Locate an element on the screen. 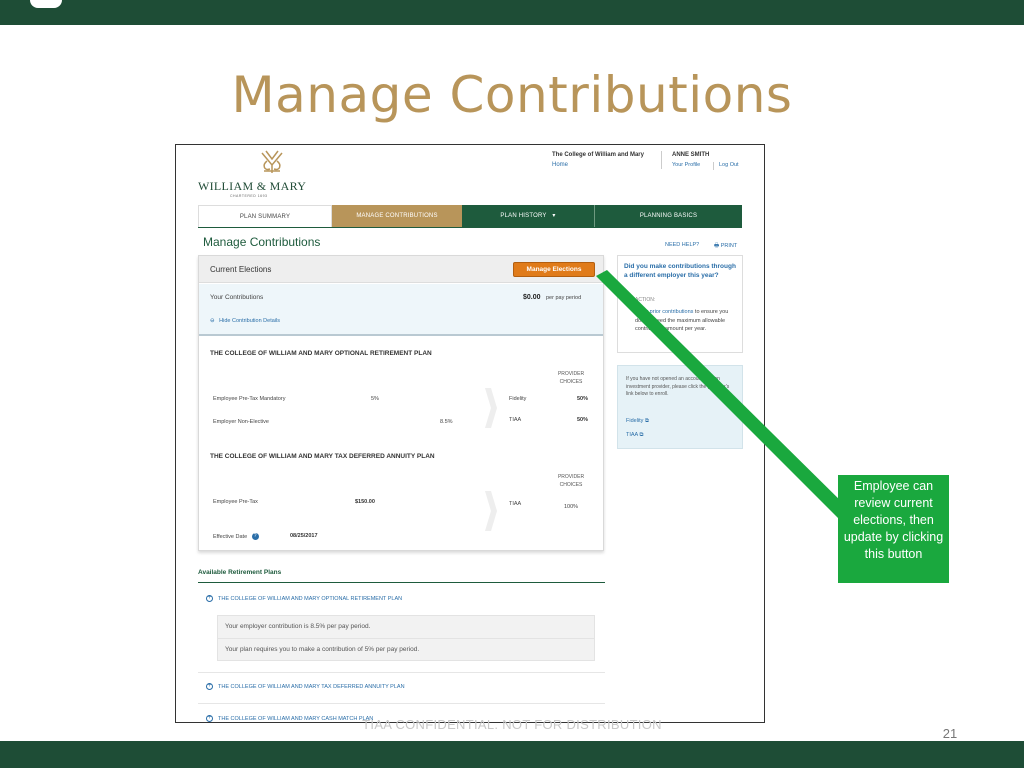  hide-details-toggle: ⊖ Hide Contribution Details is located at coordinates (245, 321).